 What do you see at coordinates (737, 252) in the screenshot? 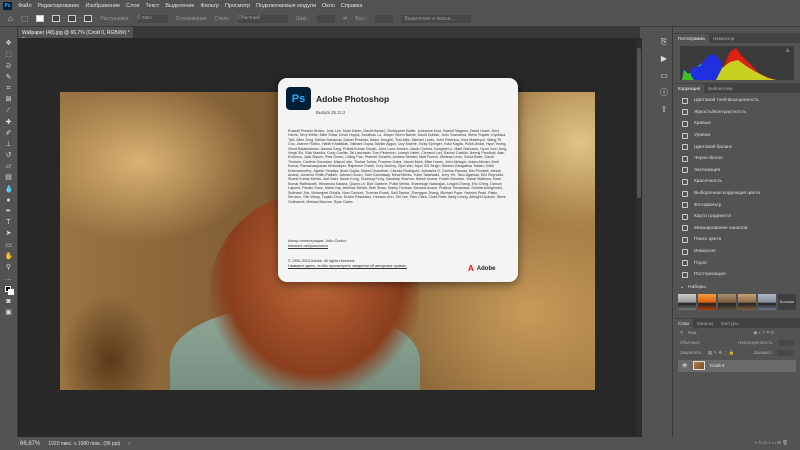
I see `adjustment-item: Инверсия` at bounding box center [737, 252].